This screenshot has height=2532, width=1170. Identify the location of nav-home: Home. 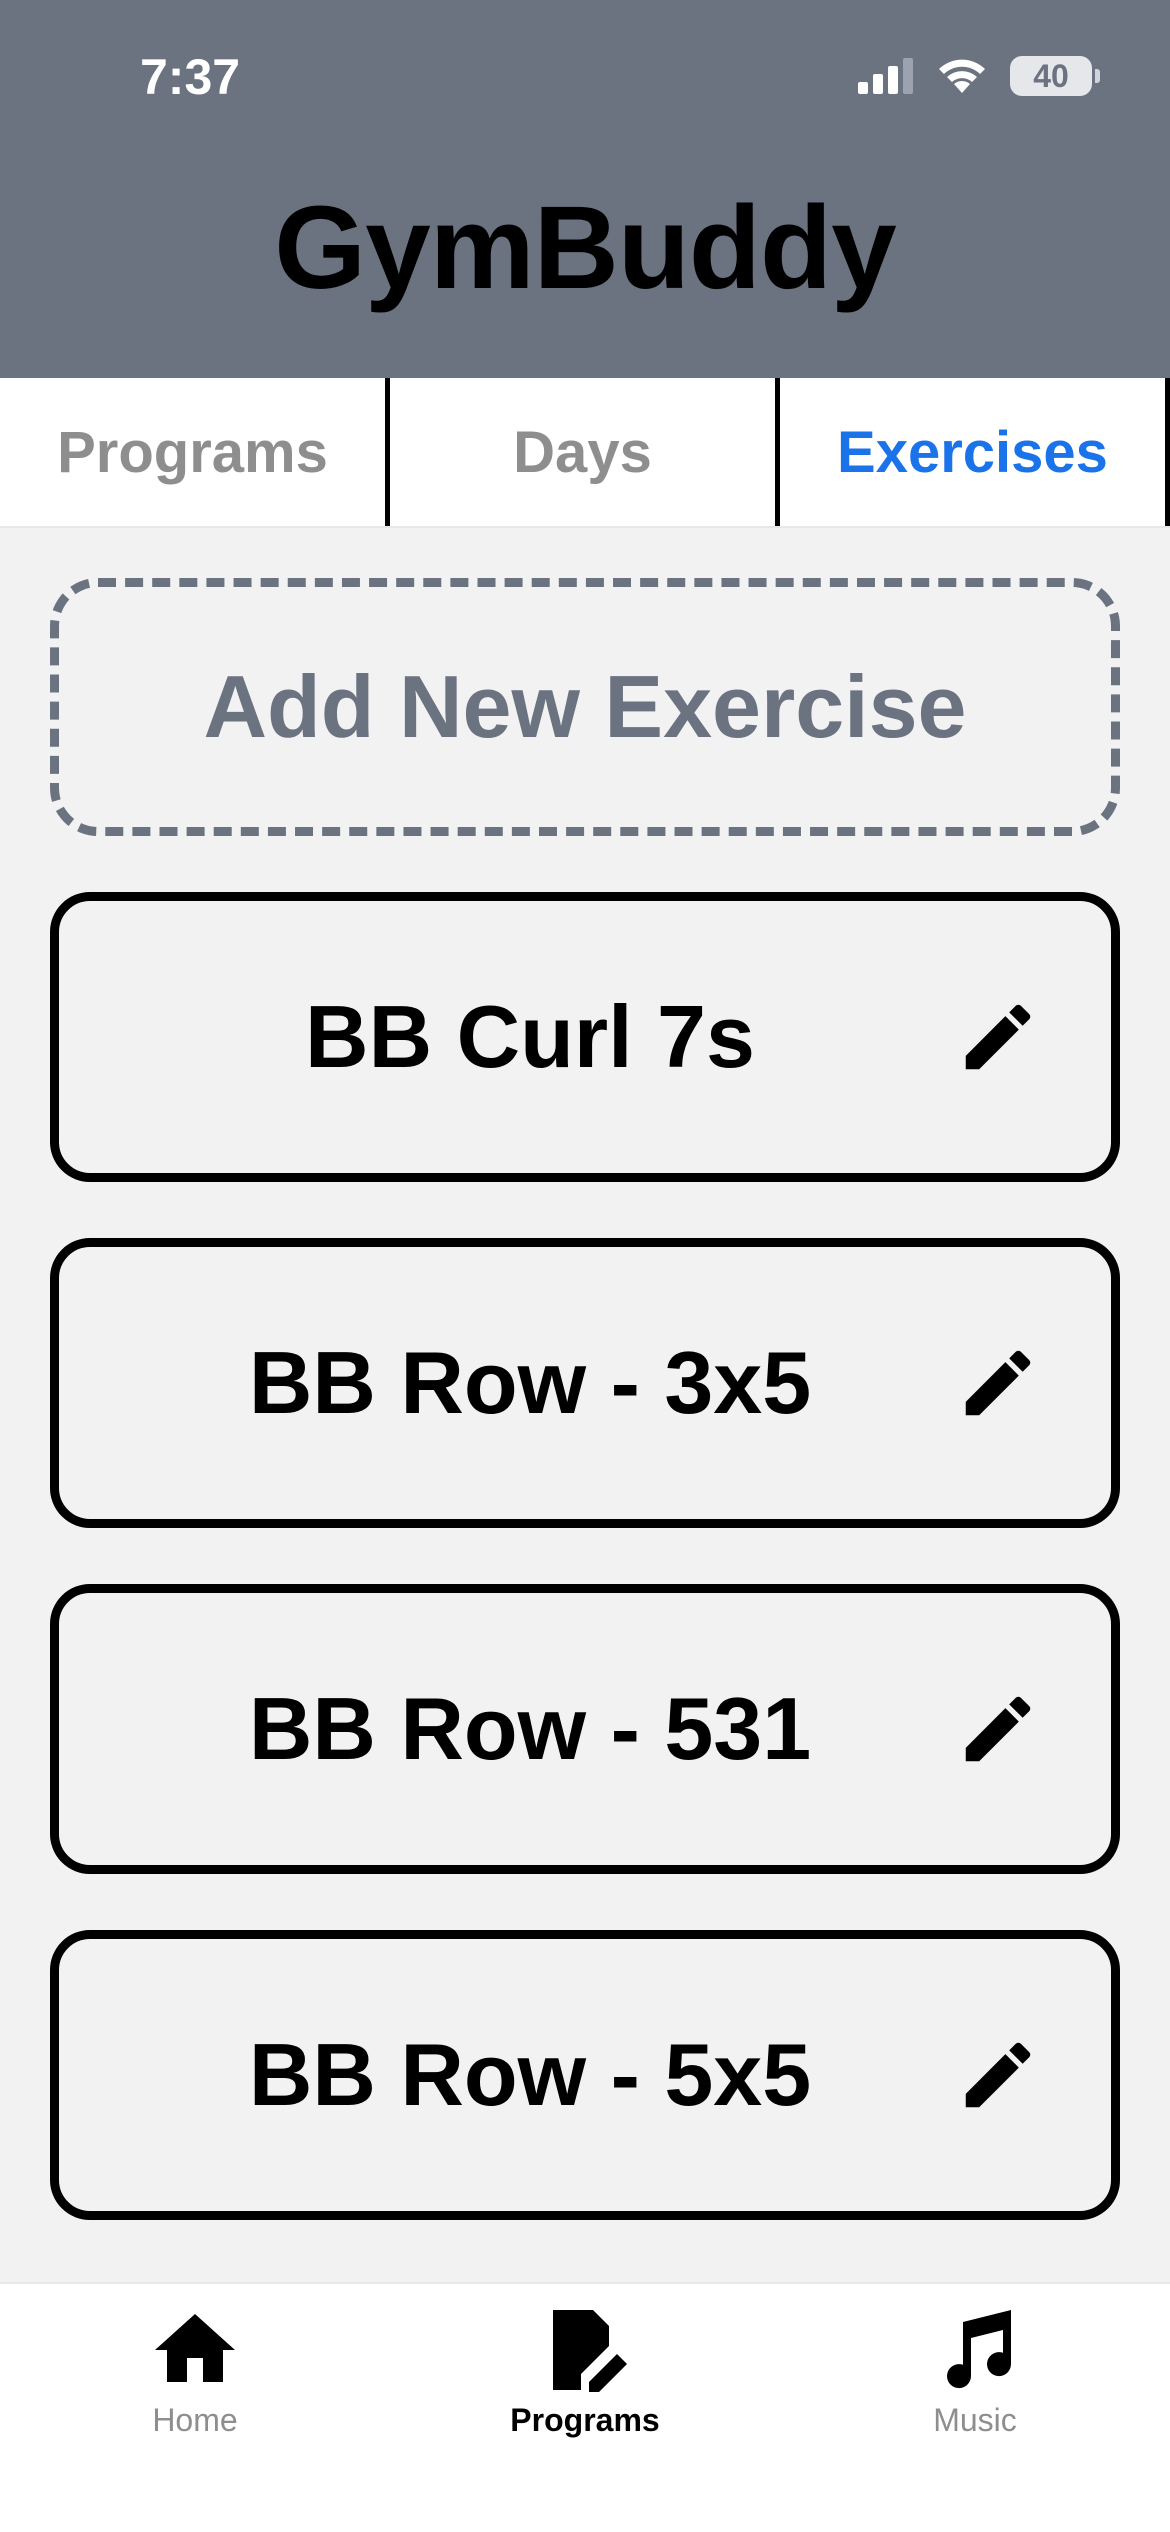
(195, 2408).